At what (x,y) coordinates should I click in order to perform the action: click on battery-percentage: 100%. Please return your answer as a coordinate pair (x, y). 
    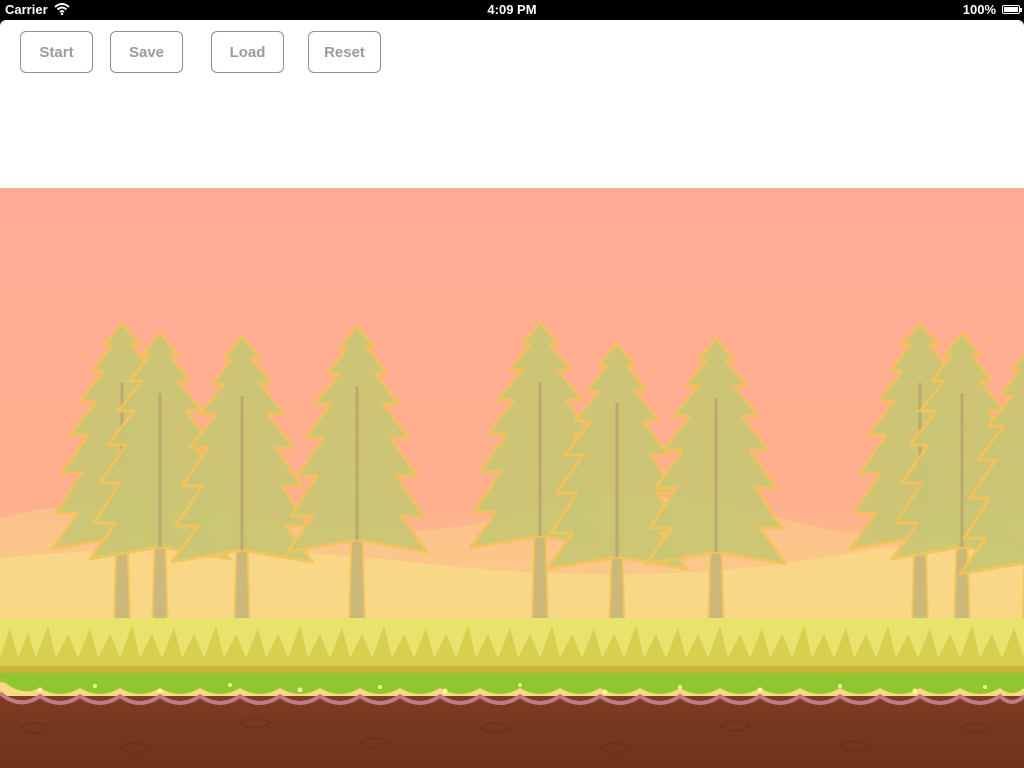
    Looking at the image, I should click on (979, 9).